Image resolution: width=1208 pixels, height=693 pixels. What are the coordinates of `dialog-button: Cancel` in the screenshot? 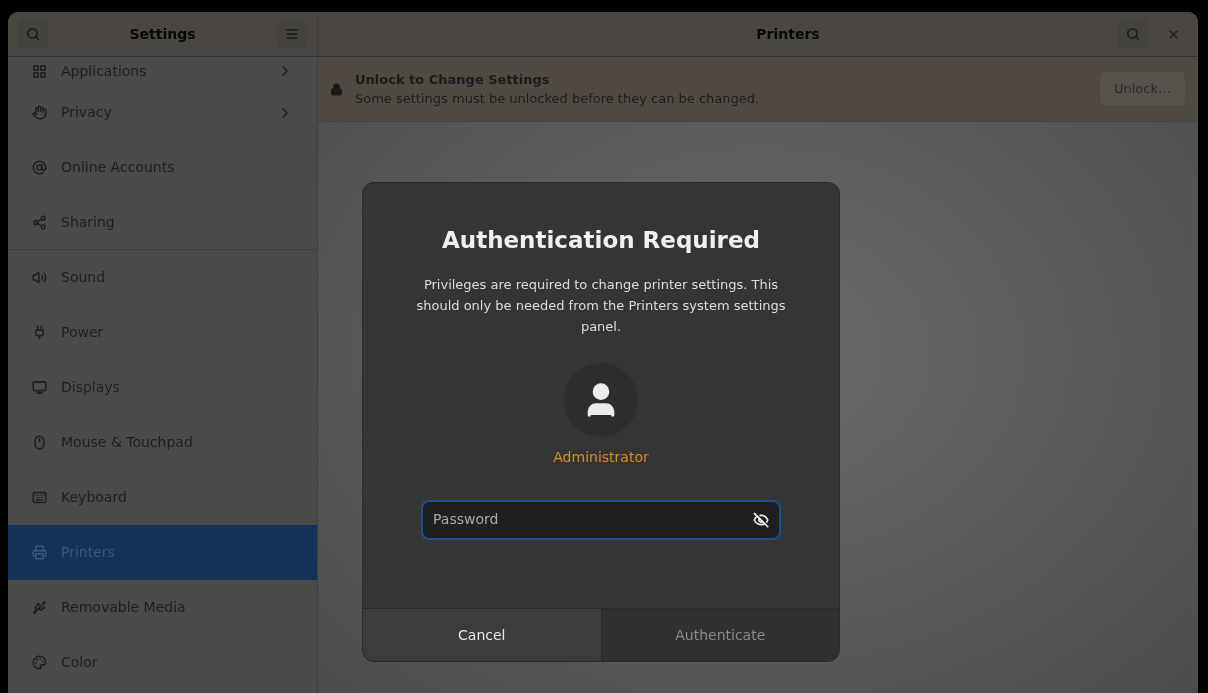 It's located at (482, 635).